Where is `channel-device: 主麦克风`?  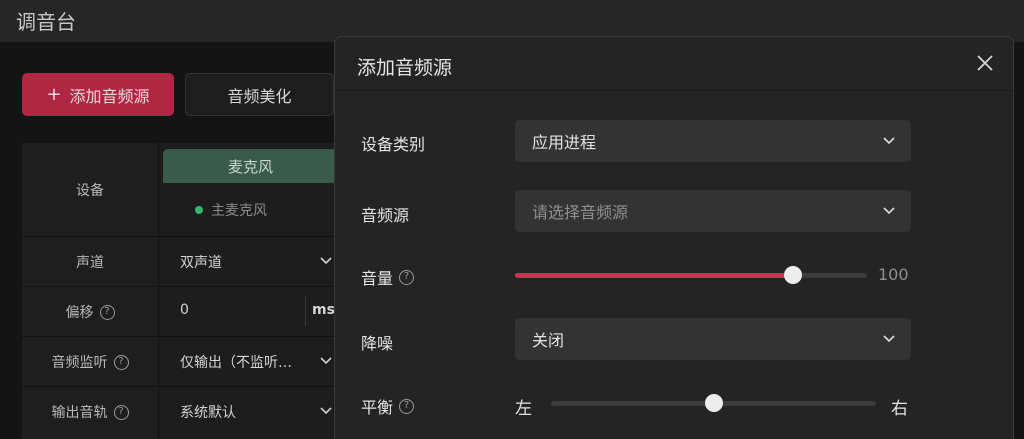
channel-device: 主麦克风 is located at coordinates (231, 210).